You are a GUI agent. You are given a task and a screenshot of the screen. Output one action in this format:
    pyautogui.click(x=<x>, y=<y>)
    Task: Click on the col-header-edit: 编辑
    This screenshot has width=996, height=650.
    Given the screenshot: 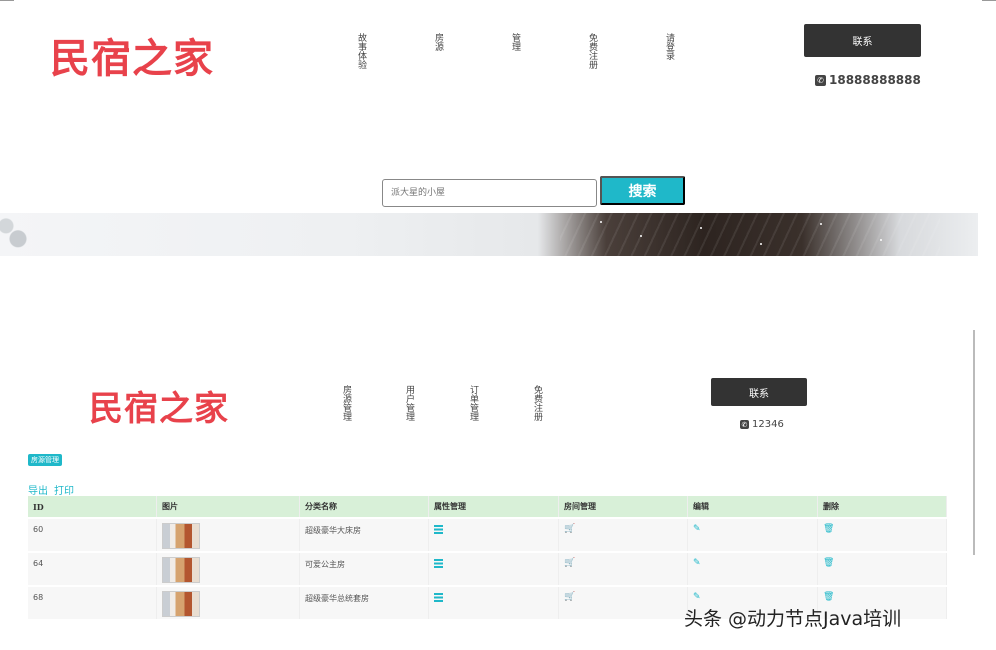 What is the action you would take?
    pyautogui.click(x=753, y=506)
    